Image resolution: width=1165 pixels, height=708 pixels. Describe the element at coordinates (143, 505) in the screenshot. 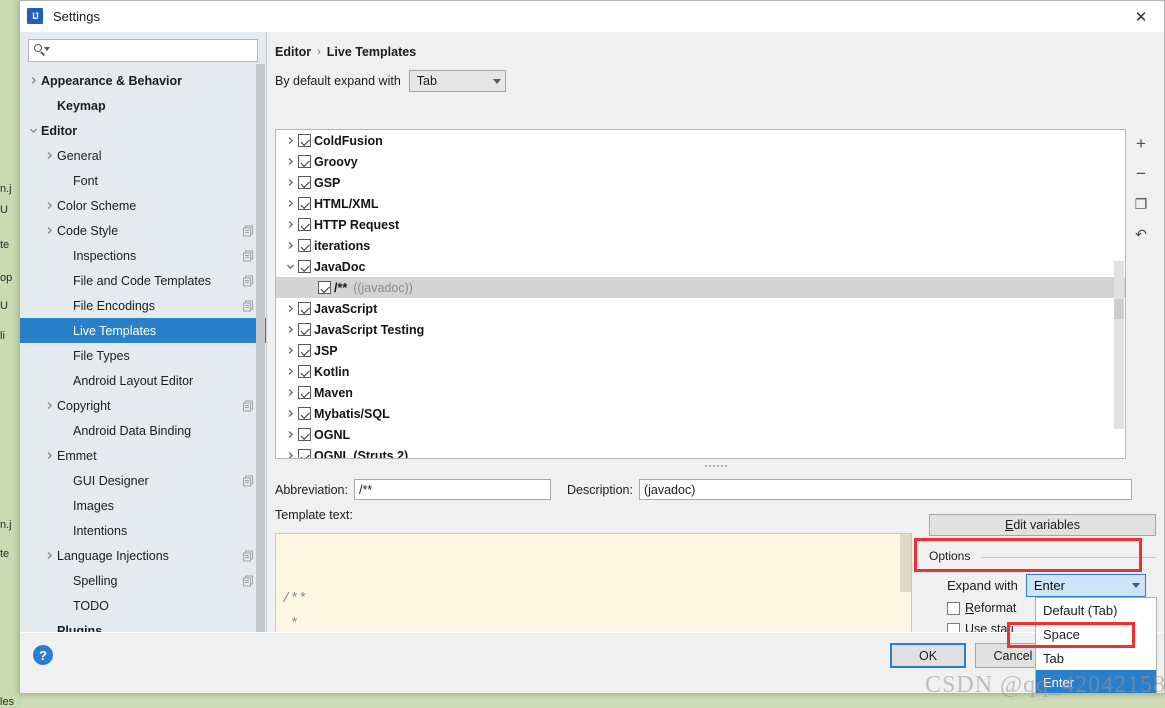

I see `sidebar-item-images: Images` at that location.